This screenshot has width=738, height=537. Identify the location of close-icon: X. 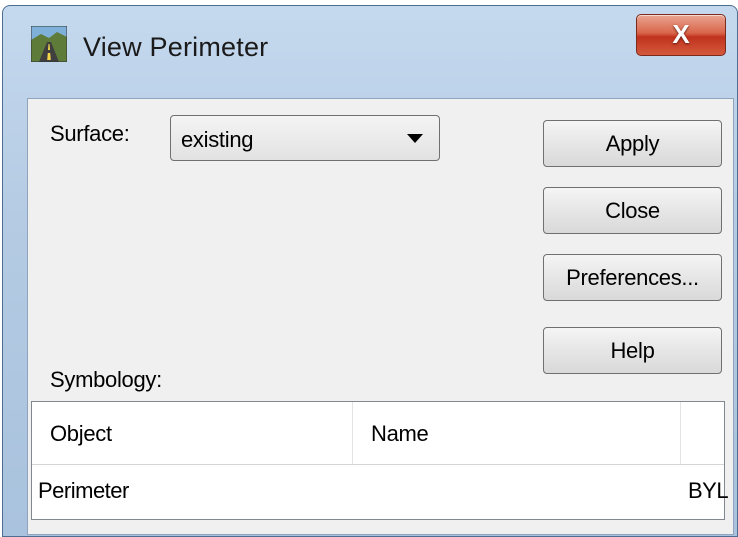
(681, 34).